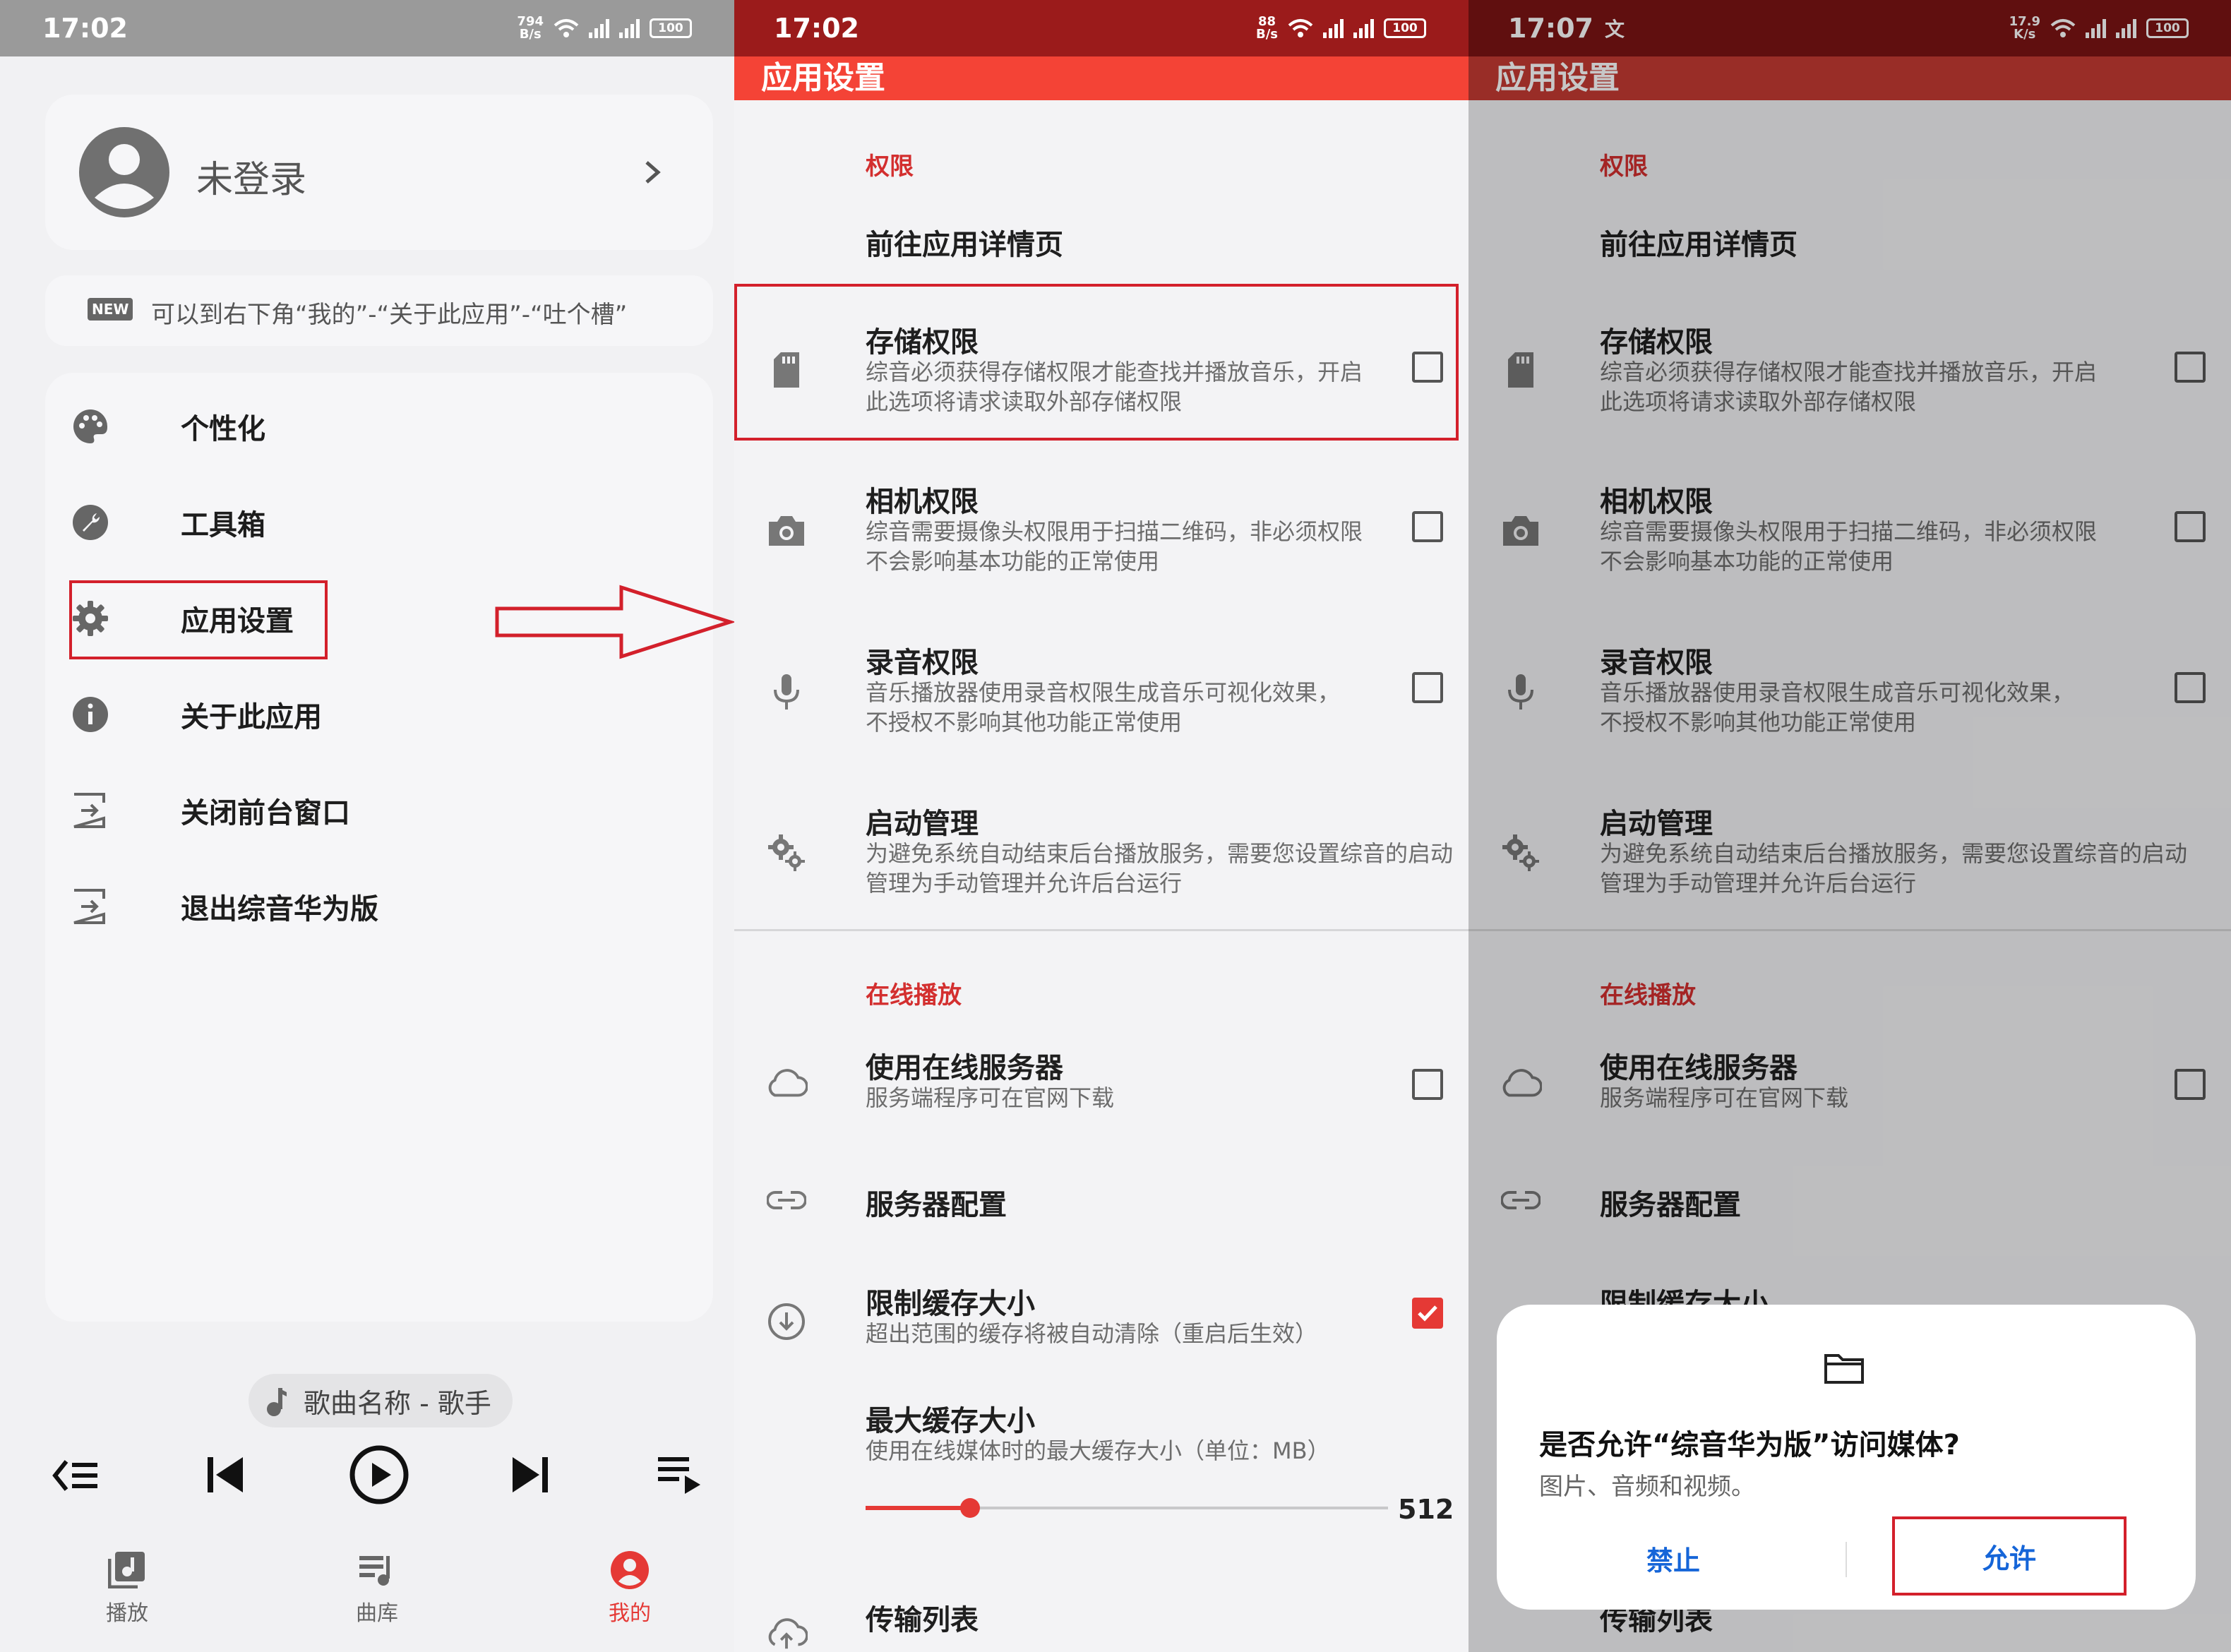 The height and width of the screenshot is (1652, 2231). I want to click on check-icon, so click(1427, 1313).